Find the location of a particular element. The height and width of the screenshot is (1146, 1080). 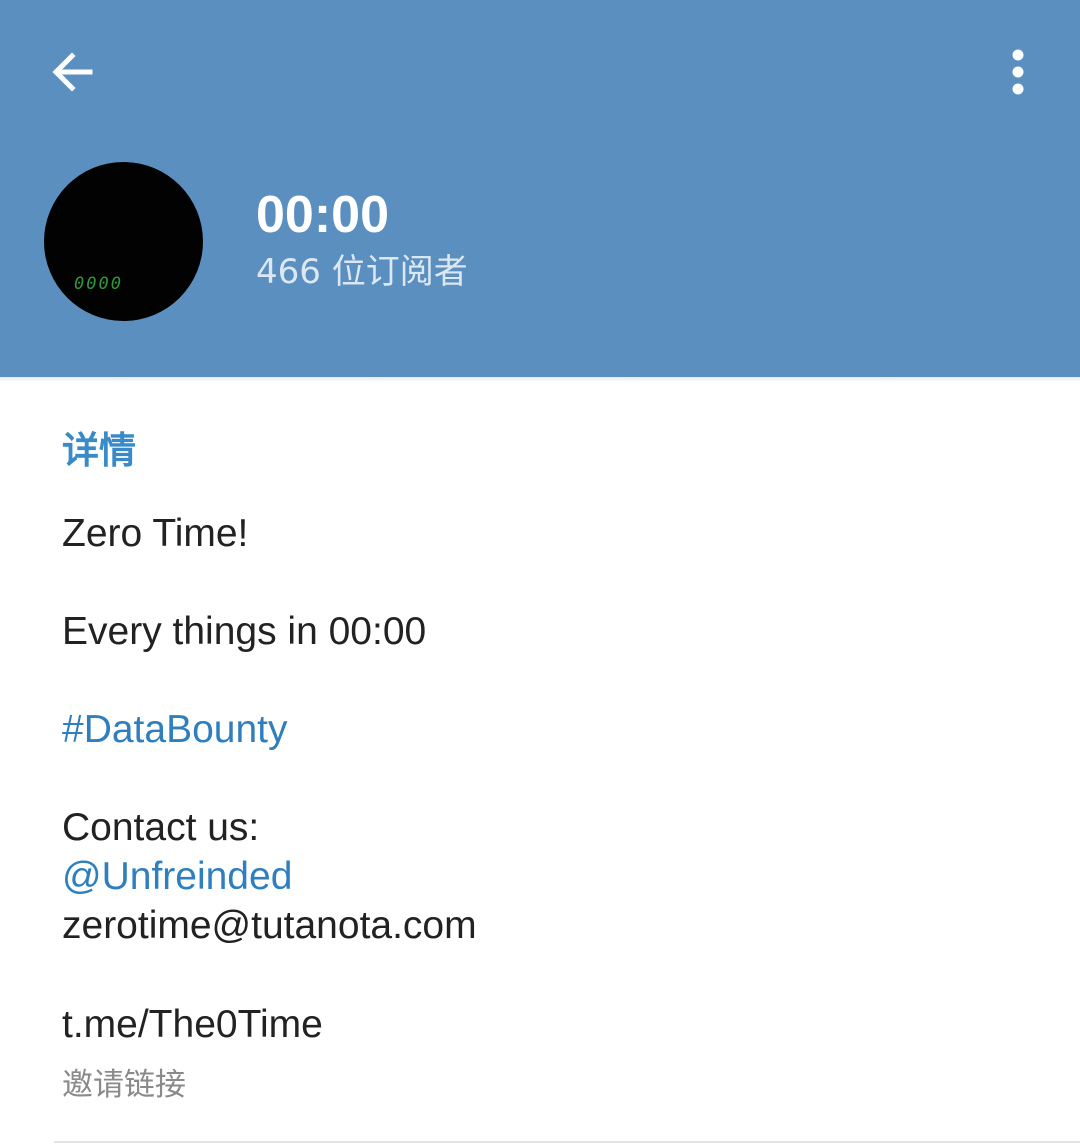

avatar-clock-text: 0000 is located at coordinates (98, 284).